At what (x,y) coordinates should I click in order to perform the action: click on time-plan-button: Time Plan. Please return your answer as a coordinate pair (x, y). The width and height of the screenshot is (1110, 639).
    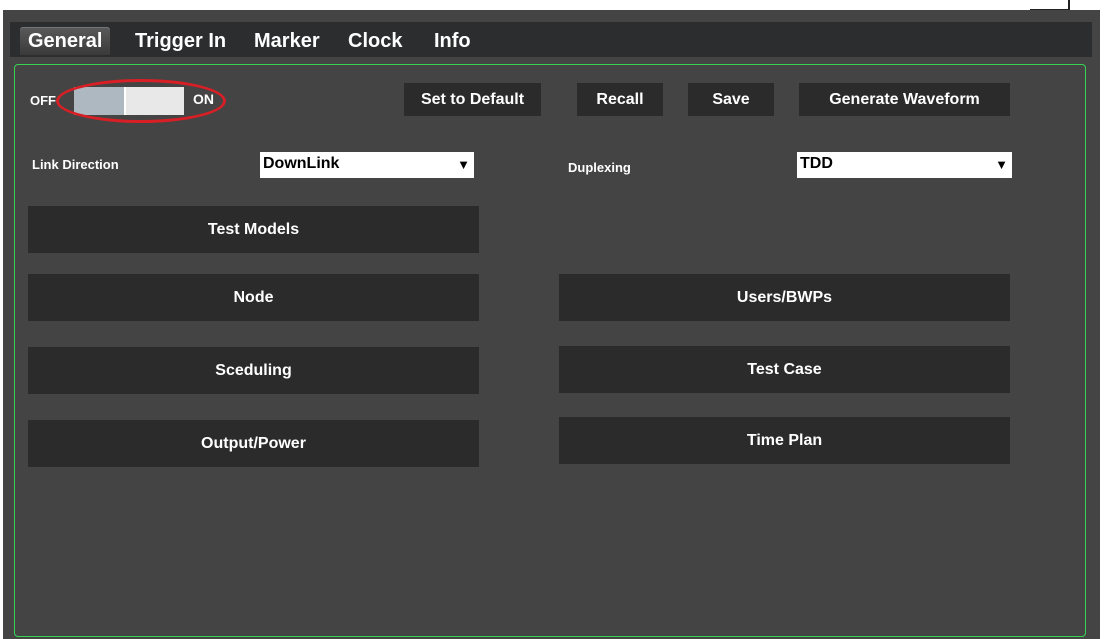
    Looking at the image, I should click on (784, 440).